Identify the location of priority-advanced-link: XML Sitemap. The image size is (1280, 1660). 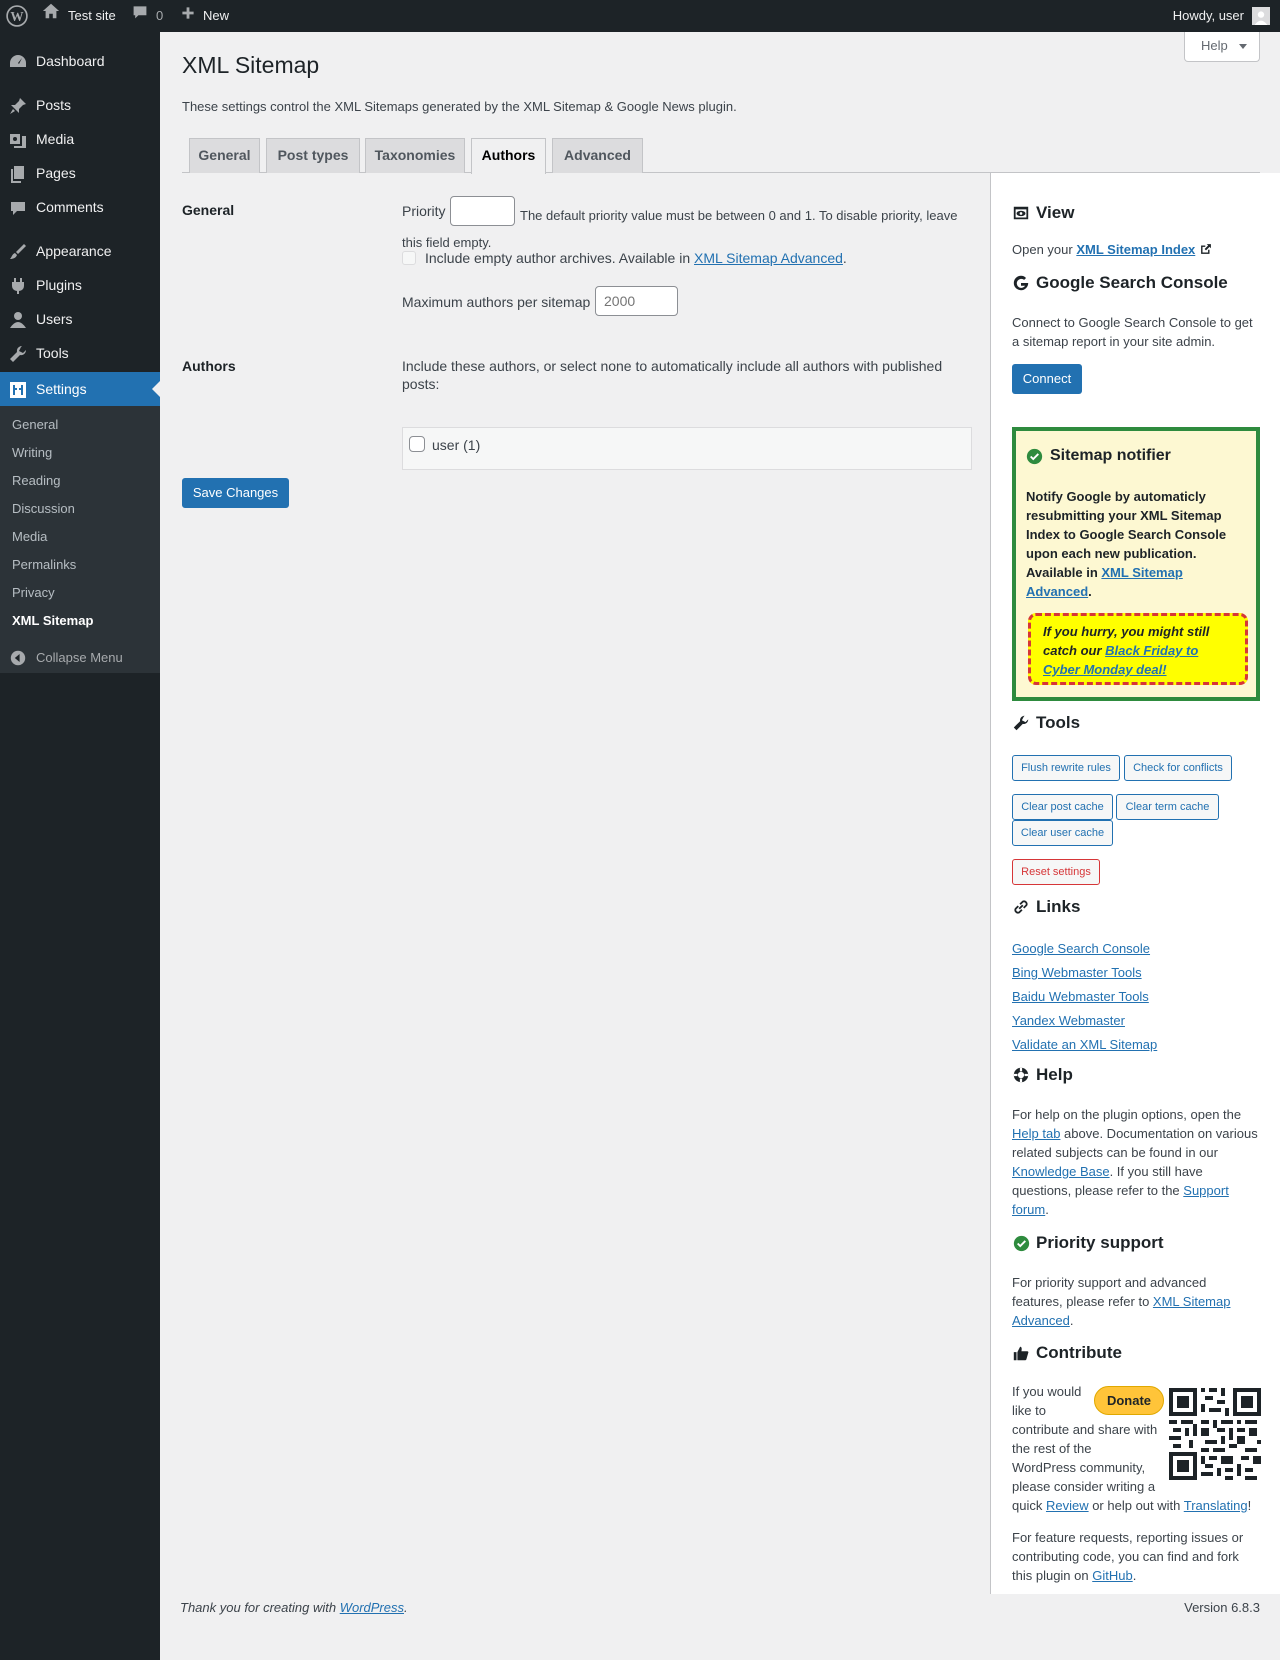
(1192, 1301).